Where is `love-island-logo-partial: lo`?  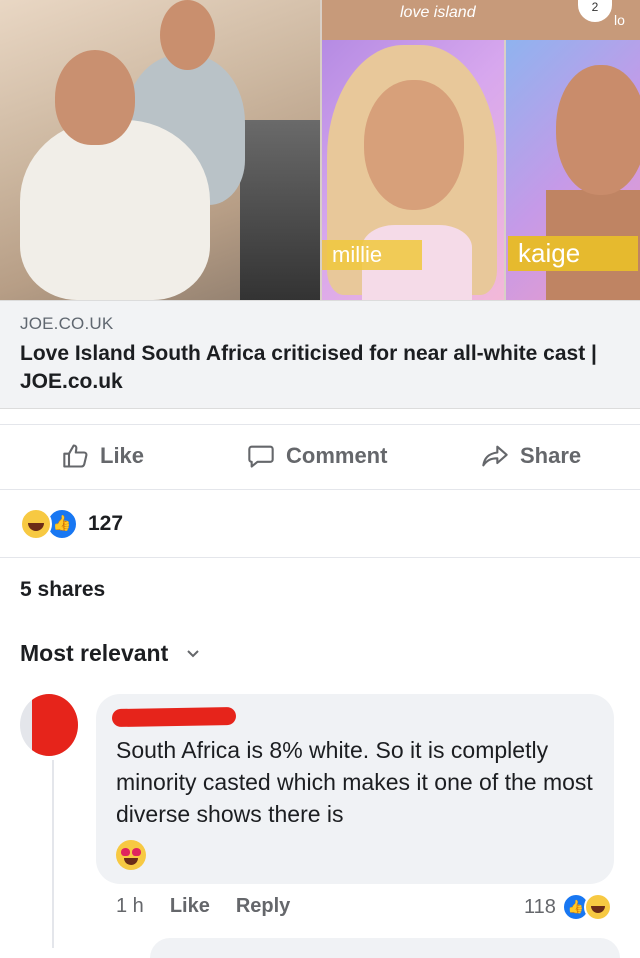 love-island-logo-partial: lo is located at coordinates (619, 20).